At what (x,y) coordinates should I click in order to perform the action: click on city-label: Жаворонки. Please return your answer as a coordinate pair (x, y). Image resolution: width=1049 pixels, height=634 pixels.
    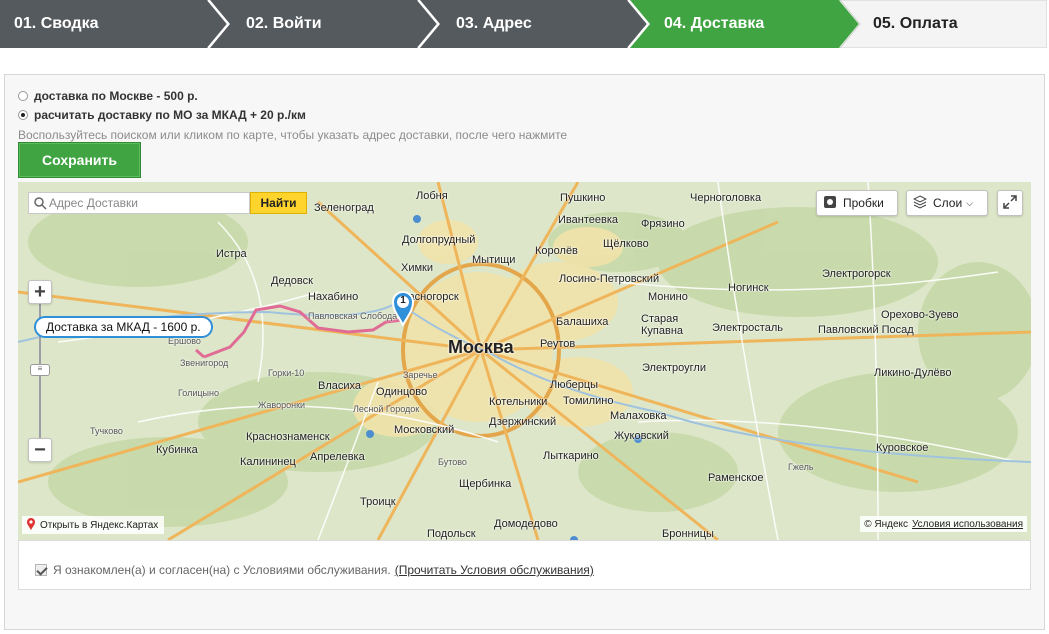
    Looking at the image, I should click on (282, 405).